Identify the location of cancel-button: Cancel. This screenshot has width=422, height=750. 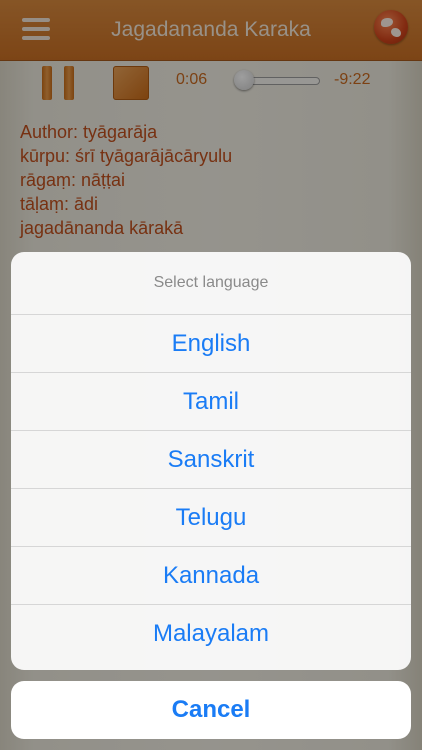
(211, 710).